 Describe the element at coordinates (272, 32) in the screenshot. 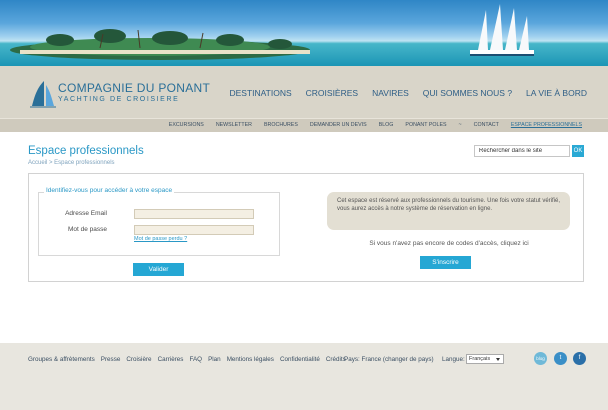

I see `banner-illustration` at that location.